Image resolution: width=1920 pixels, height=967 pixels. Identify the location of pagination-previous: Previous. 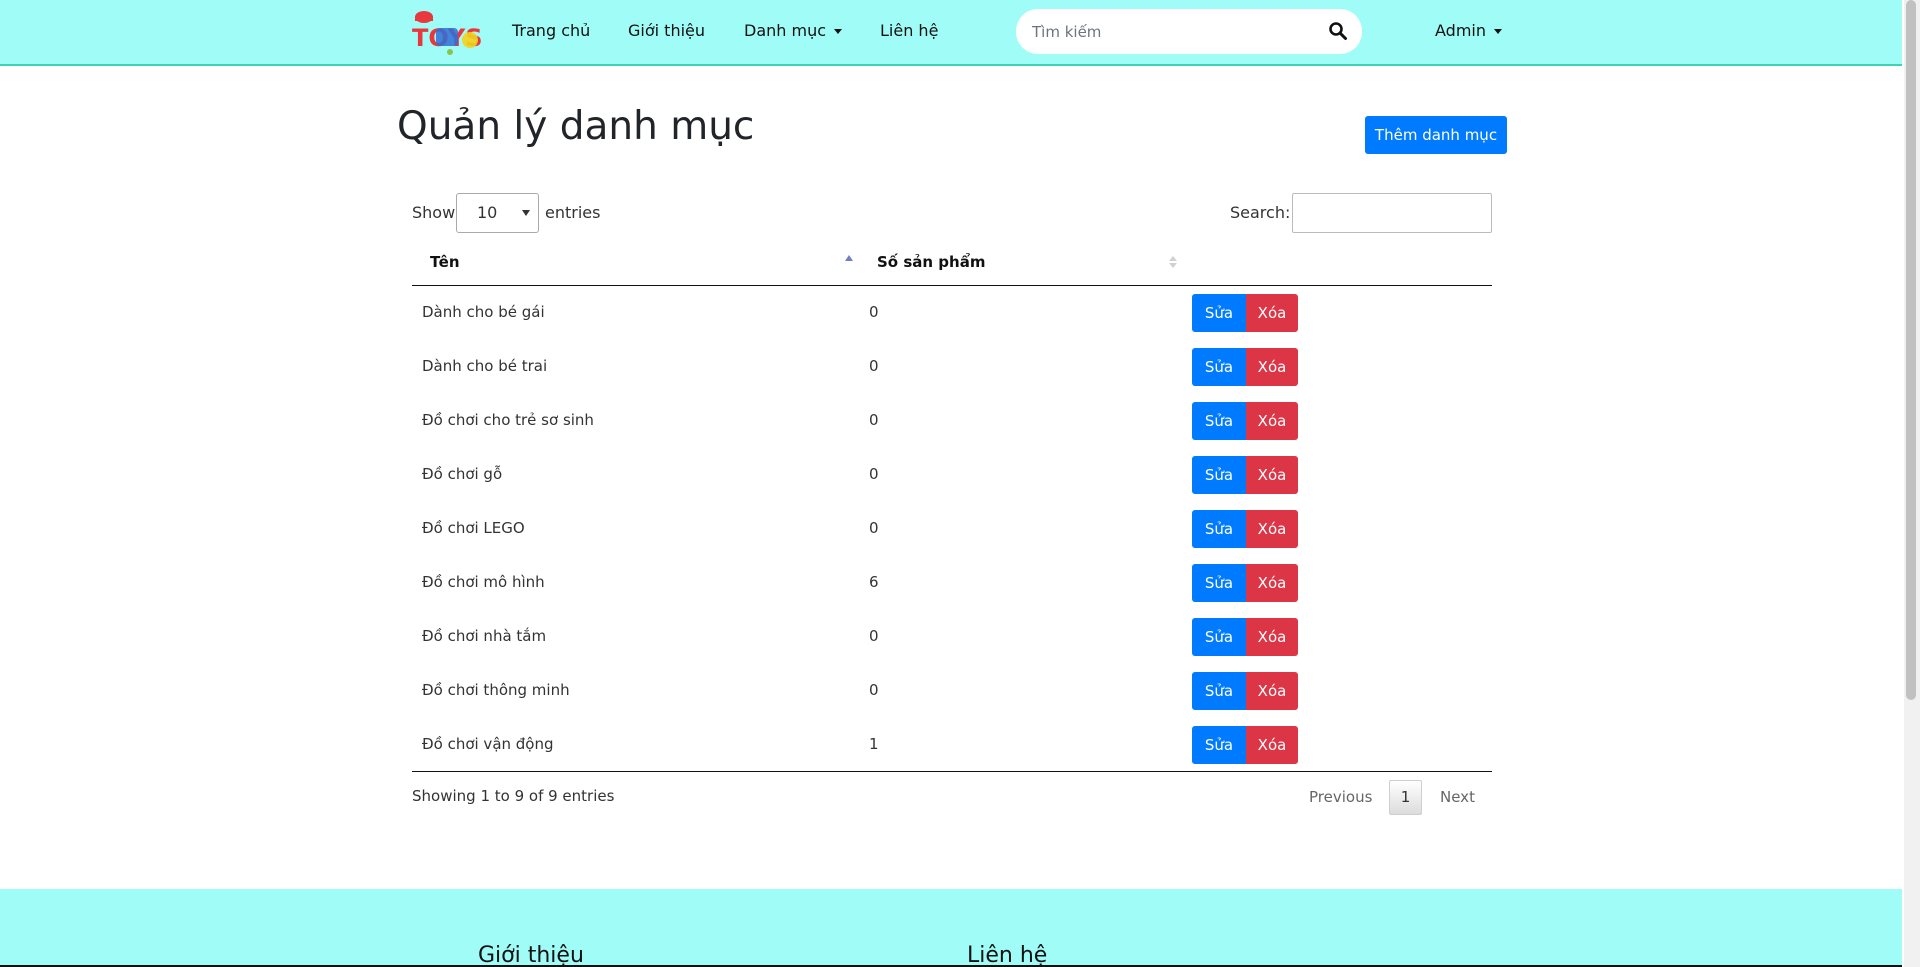
(1340, 797).